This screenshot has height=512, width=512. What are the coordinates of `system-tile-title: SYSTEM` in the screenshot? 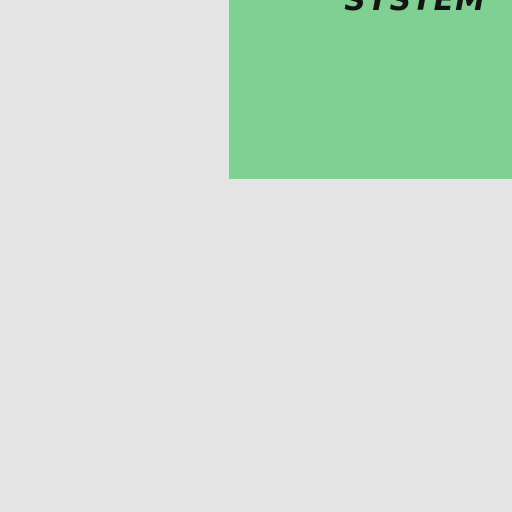 It's located at (415, 9).